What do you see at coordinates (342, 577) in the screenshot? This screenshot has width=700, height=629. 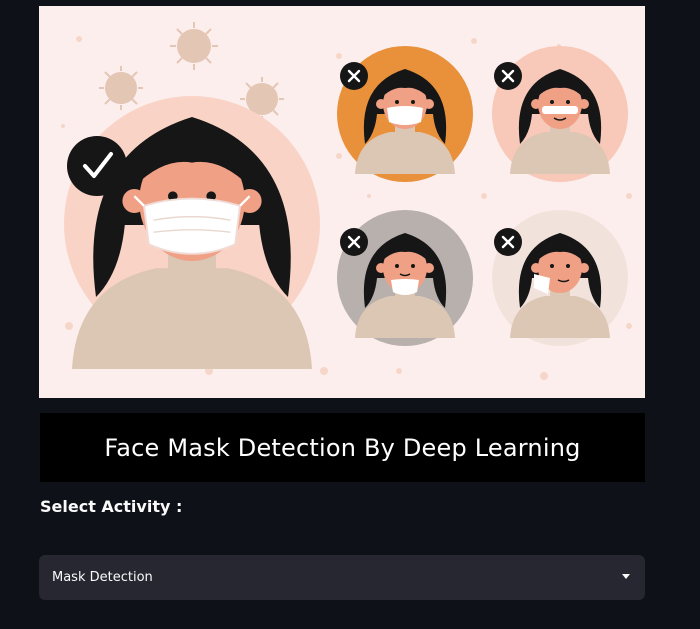 I see `activity-select: Mask Detection` at bounding box center [342, 577].